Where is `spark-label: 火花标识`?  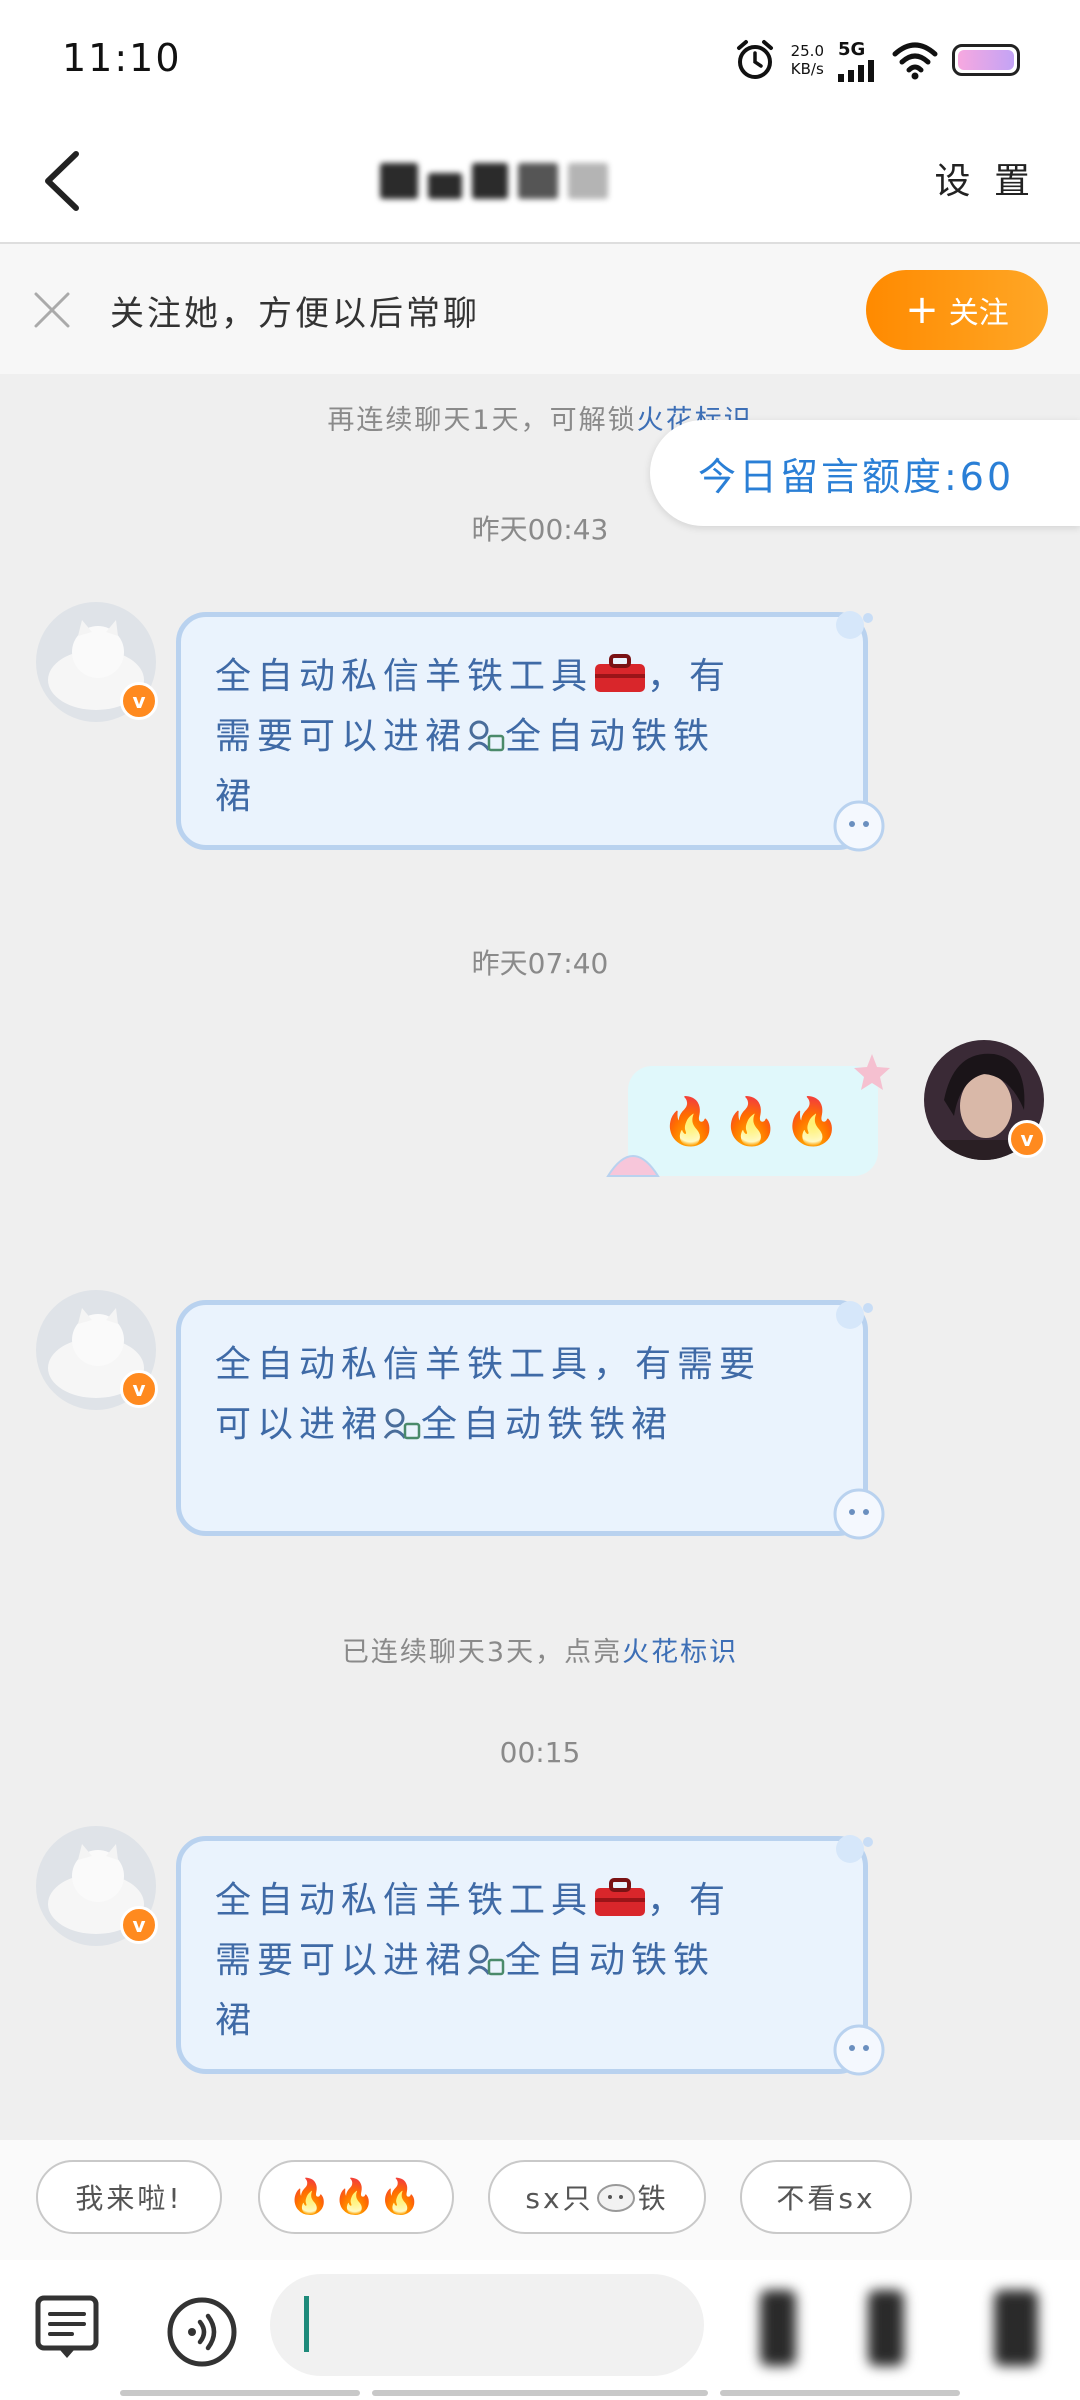
spark-label: 火花标识 is located at coordinates (680, 1652).